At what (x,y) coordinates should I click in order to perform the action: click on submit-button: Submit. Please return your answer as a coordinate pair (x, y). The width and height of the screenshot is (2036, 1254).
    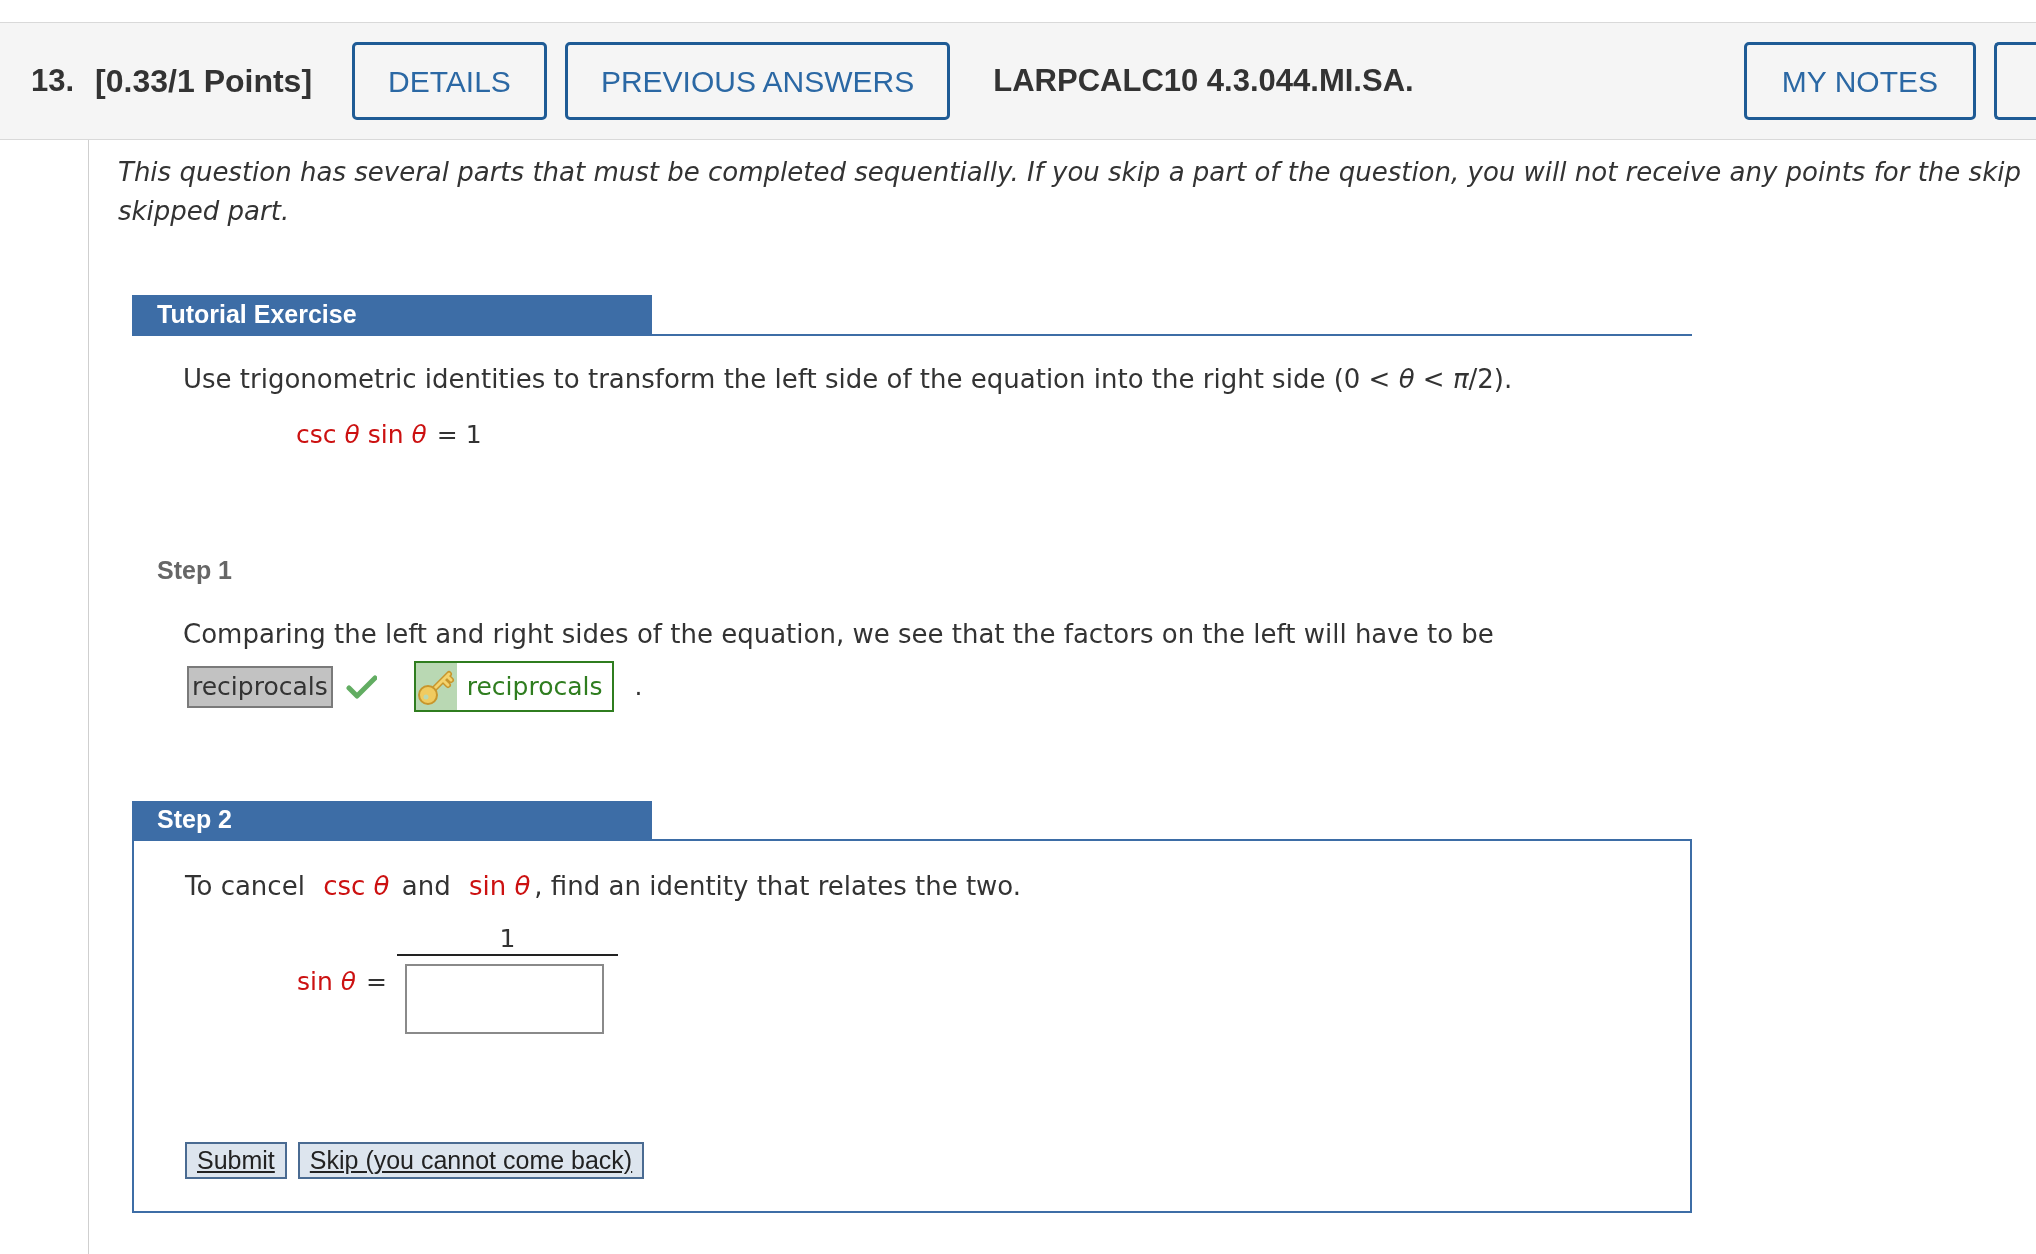
    Looking at the image, I should click on (236, 1160).